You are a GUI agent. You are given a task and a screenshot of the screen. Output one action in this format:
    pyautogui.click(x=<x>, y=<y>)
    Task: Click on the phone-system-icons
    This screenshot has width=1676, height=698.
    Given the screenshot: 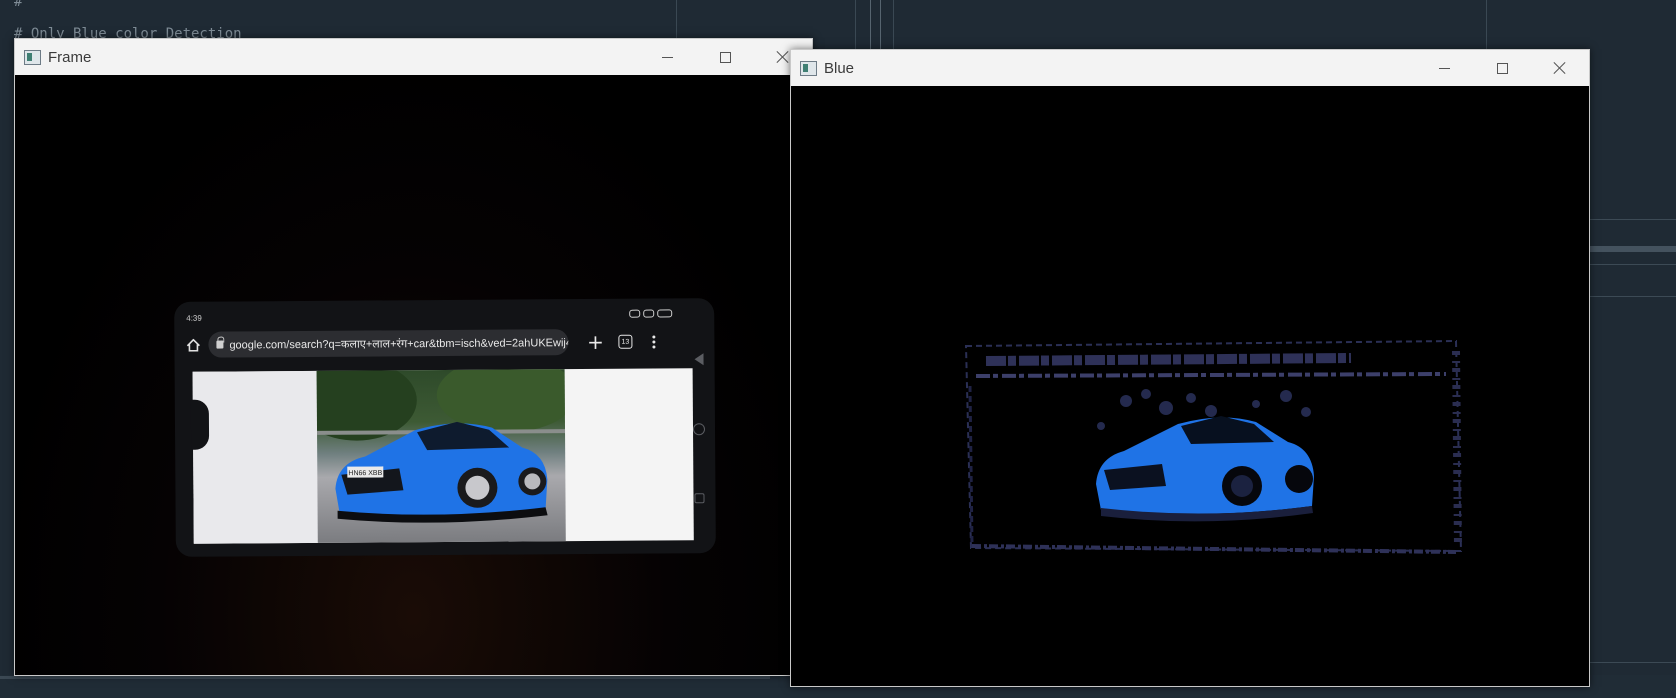 What is the action you would take?
    pyautogui.click(x=651, y=313)
    